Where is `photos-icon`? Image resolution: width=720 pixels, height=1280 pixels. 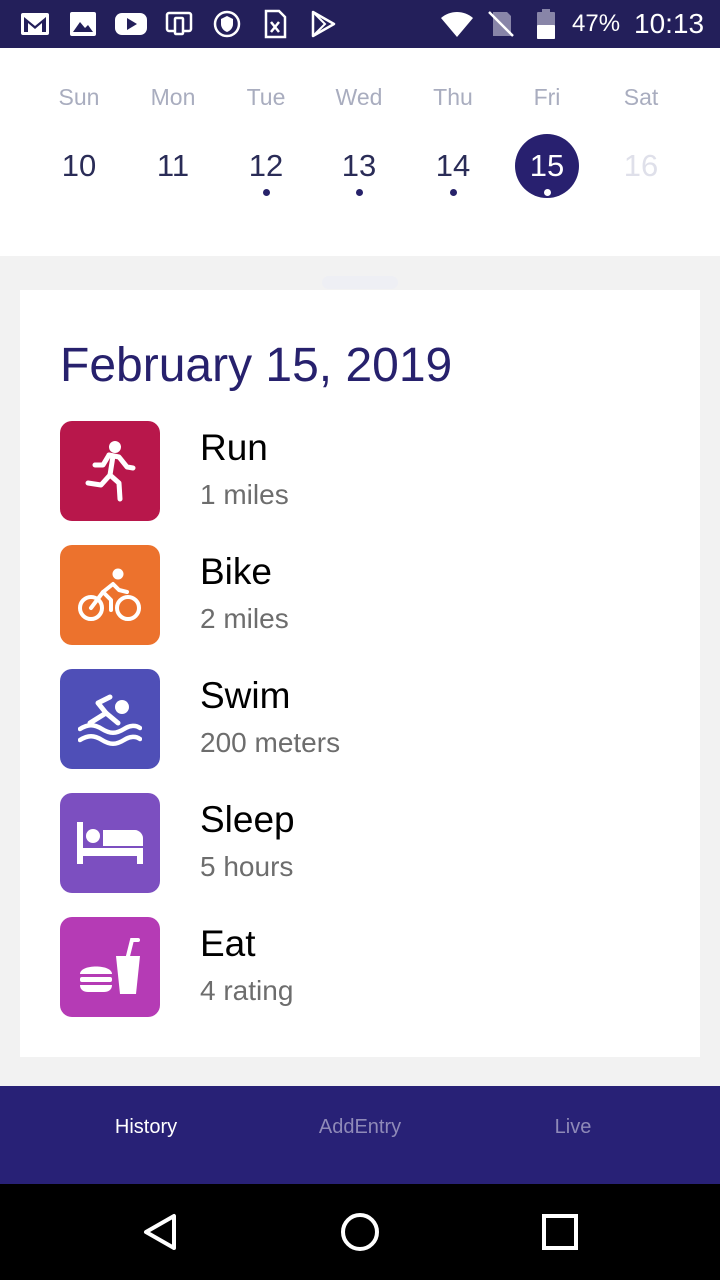
photos-icon is located at coordinates (83, 24).